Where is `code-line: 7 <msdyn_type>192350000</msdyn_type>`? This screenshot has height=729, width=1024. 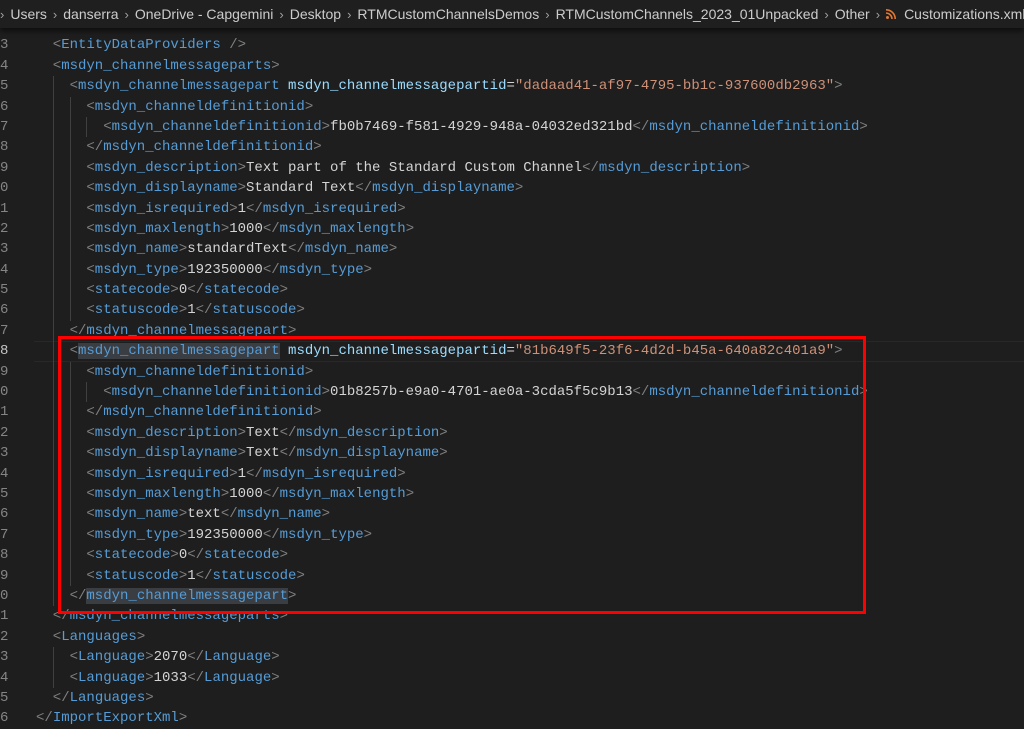 code-line: 7 <msdyn_type>192350000</msdyn_type> is located at coordinates (512, 535).